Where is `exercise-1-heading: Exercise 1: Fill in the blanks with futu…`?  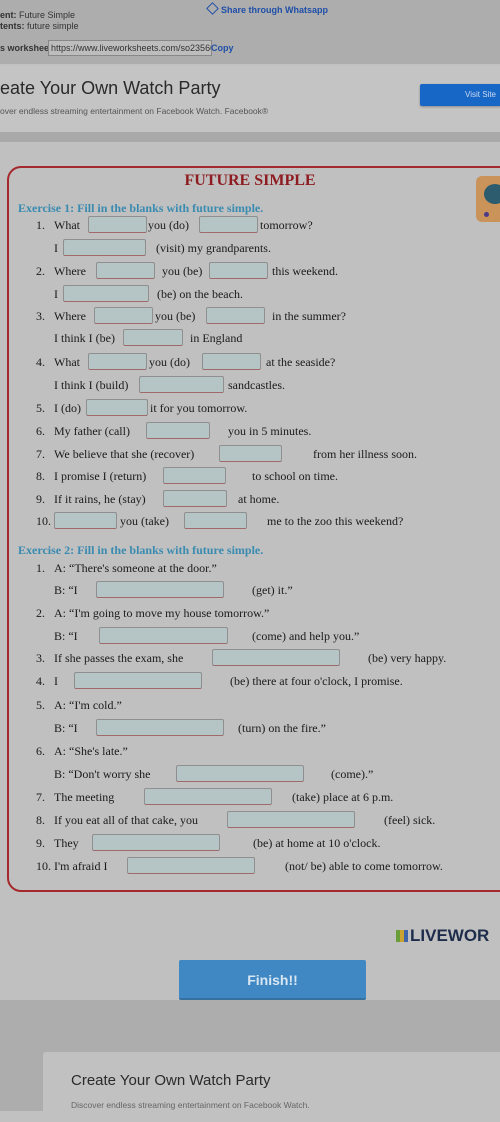
exercise-1-heading: Exercise 1: Fill in the blanks with futu… is located at coordinates (141, 208).